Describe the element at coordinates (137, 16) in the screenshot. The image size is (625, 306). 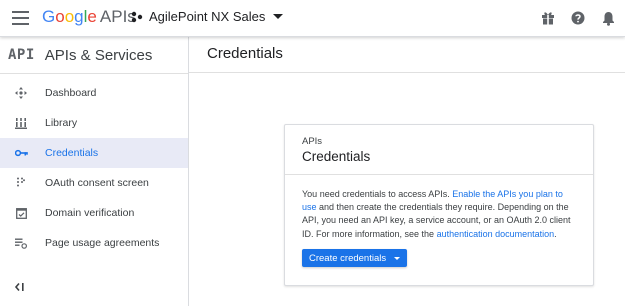
I see `project-dots-icon` at that location.